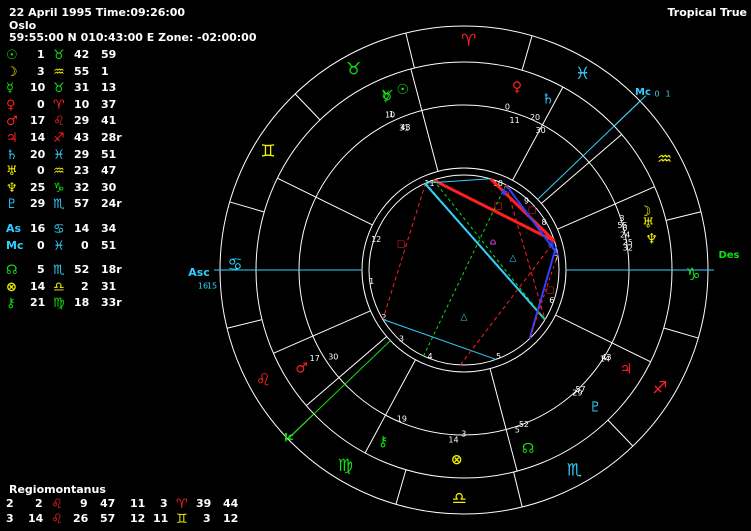 The height and width of the screenshot is (531, 751). I want to click on zodiac-sign-icon: ♈, so click(468, 41).